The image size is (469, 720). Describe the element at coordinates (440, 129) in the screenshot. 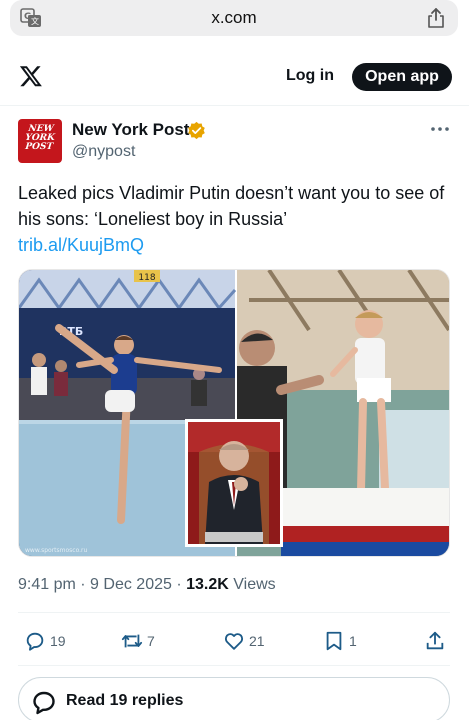

I see `more-options-icon` at that location.